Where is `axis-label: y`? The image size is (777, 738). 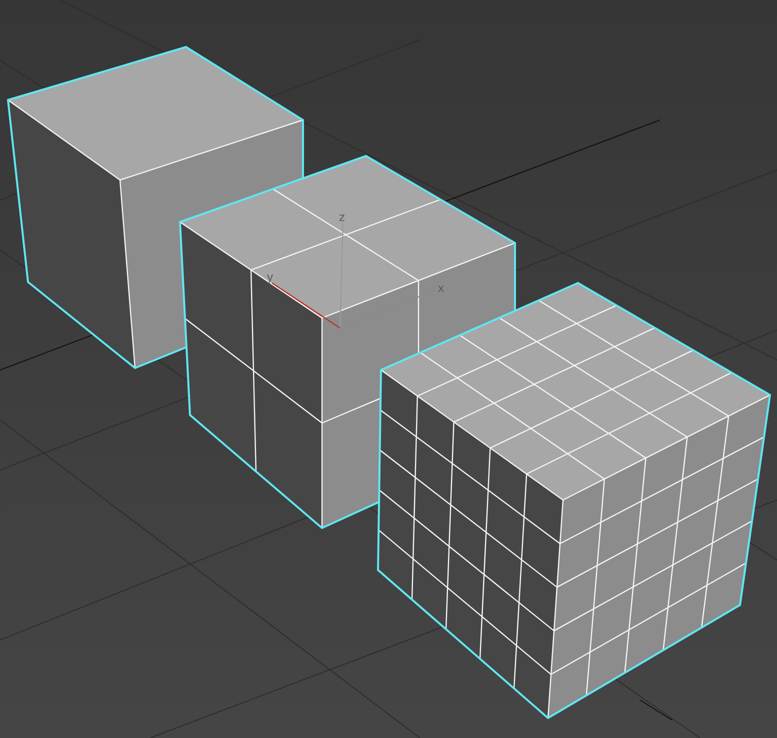 axis-label: y is located at coordinates (270, 277).